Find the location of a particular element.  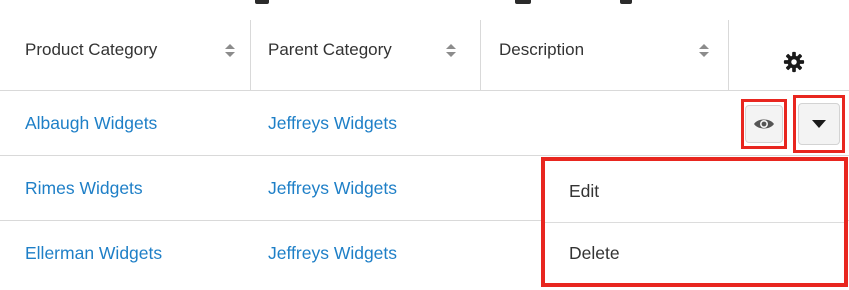

gear-icon is located at coordinates (794, 62).